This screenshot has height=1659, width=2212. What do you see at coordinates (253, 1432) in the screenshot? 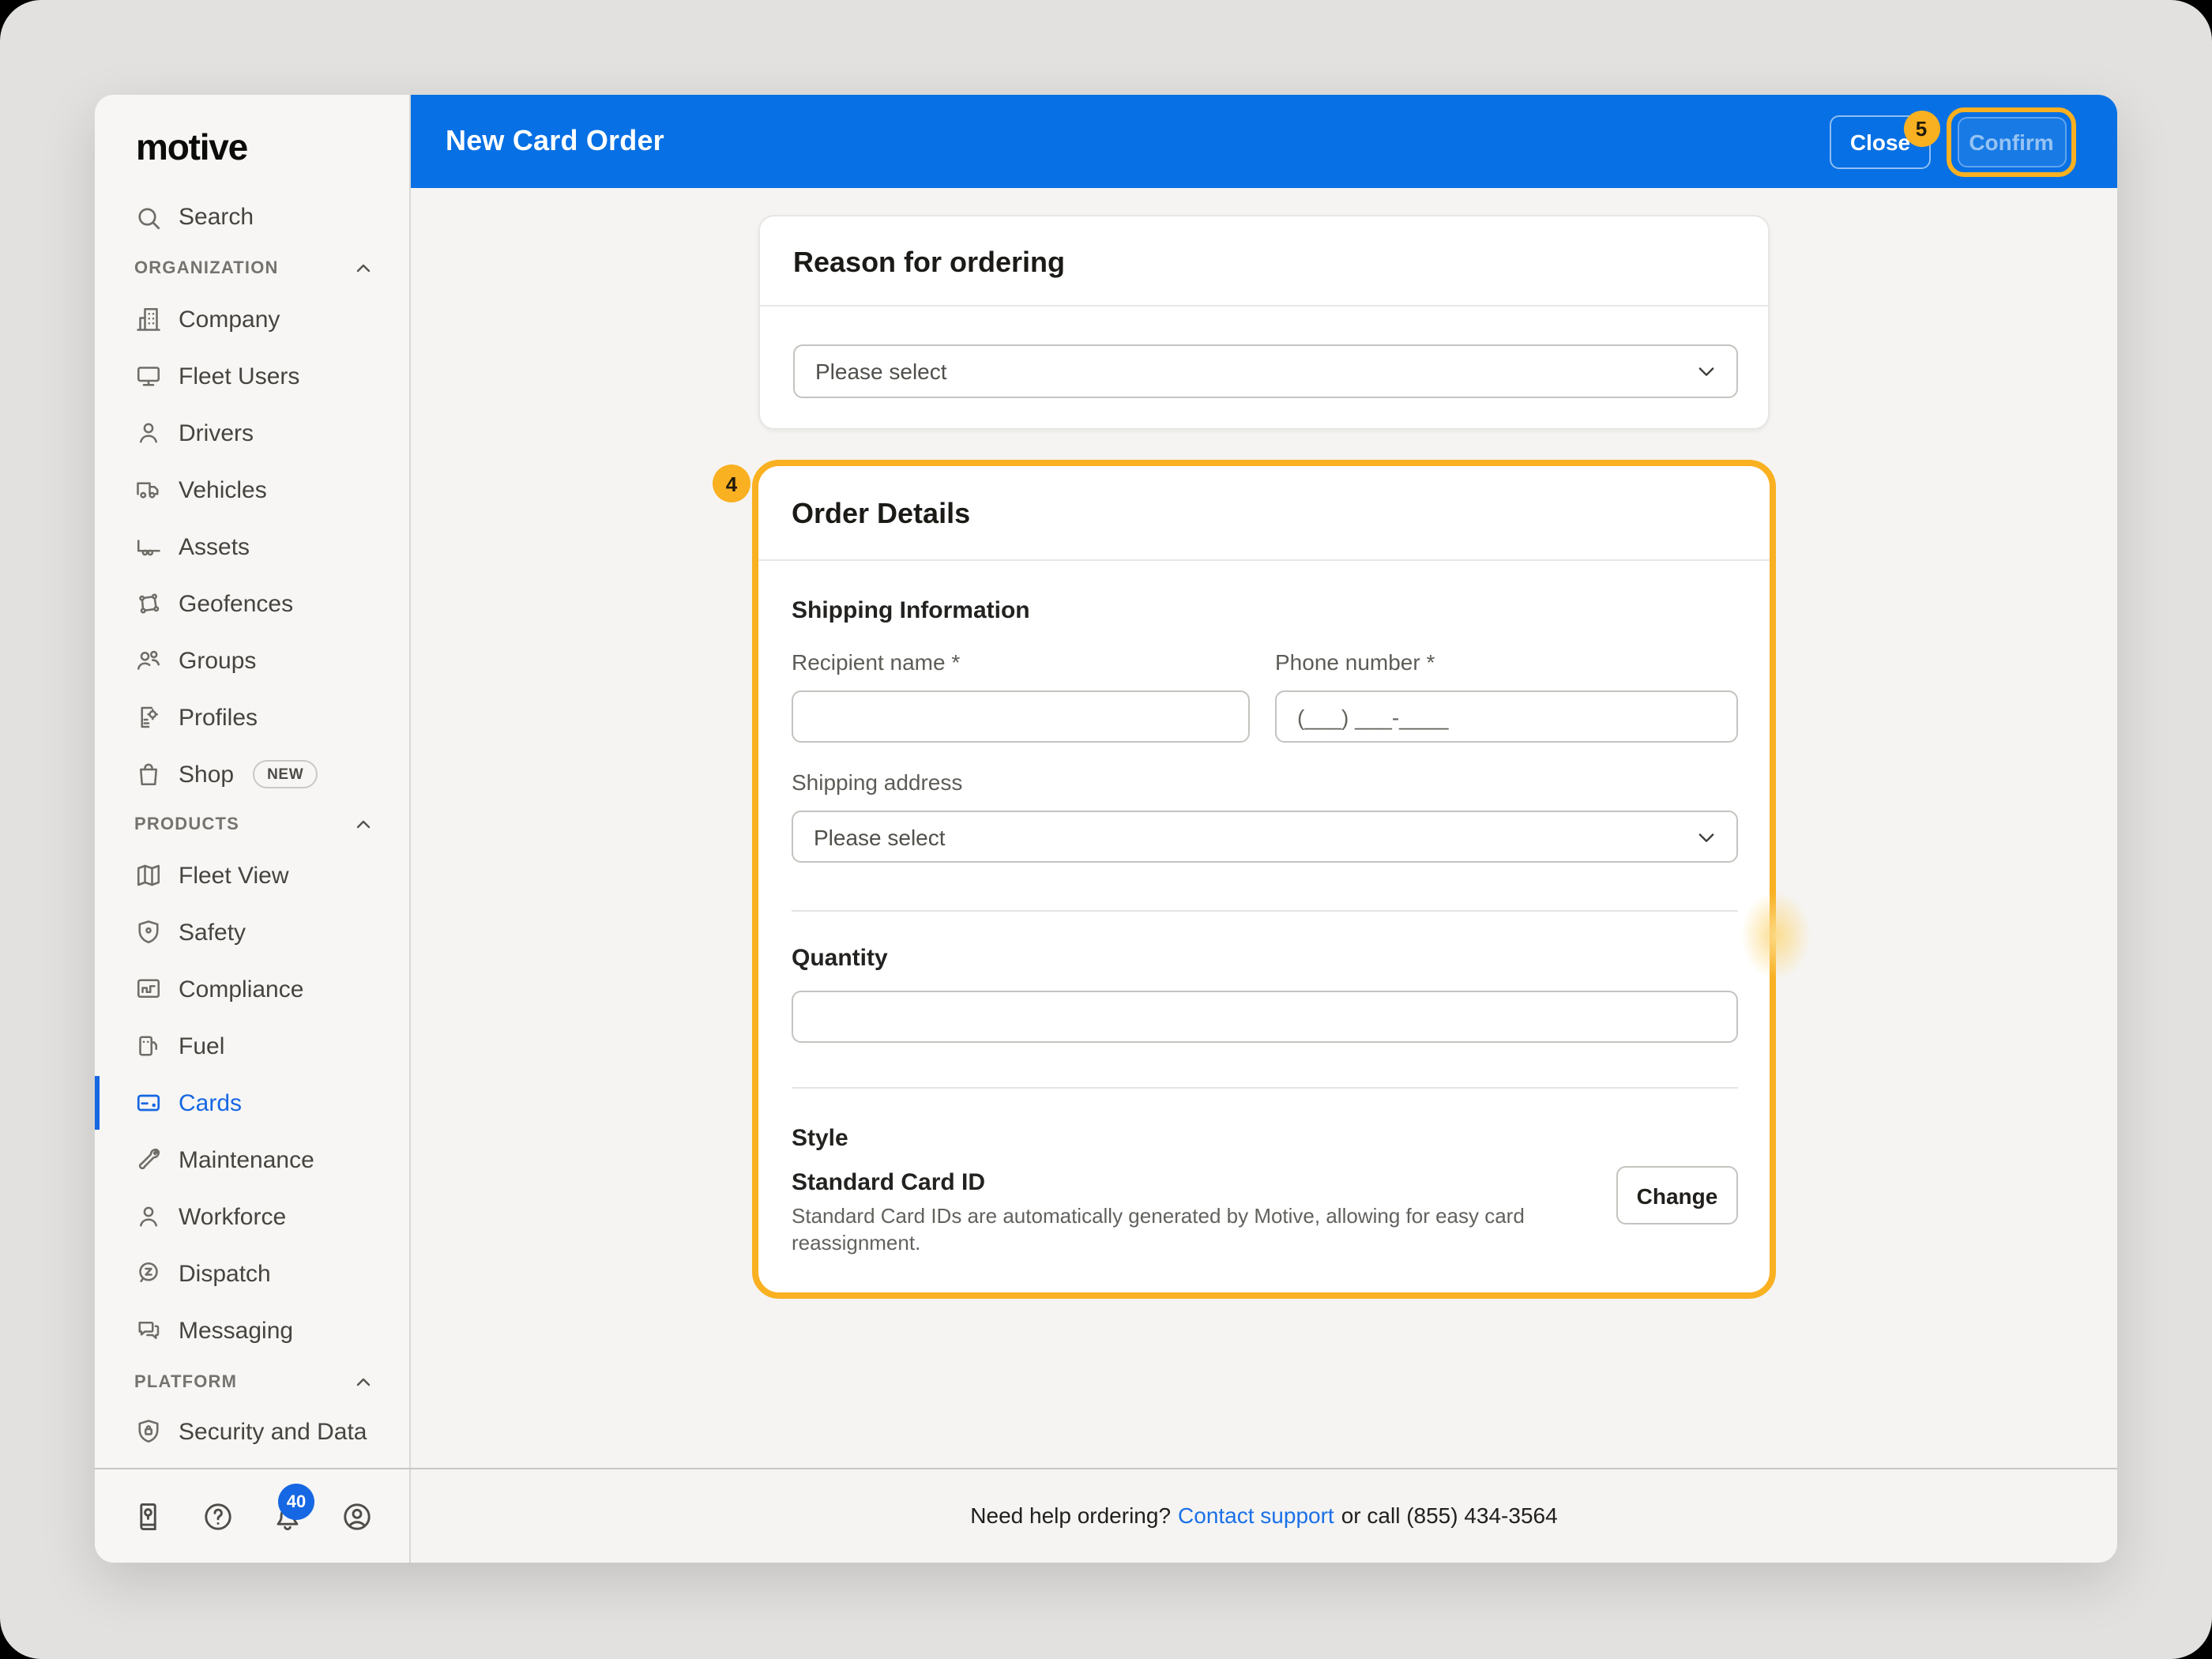
I see `sidebar-item-security-and-data: Security and Data` at bounding box center [253, 1432].